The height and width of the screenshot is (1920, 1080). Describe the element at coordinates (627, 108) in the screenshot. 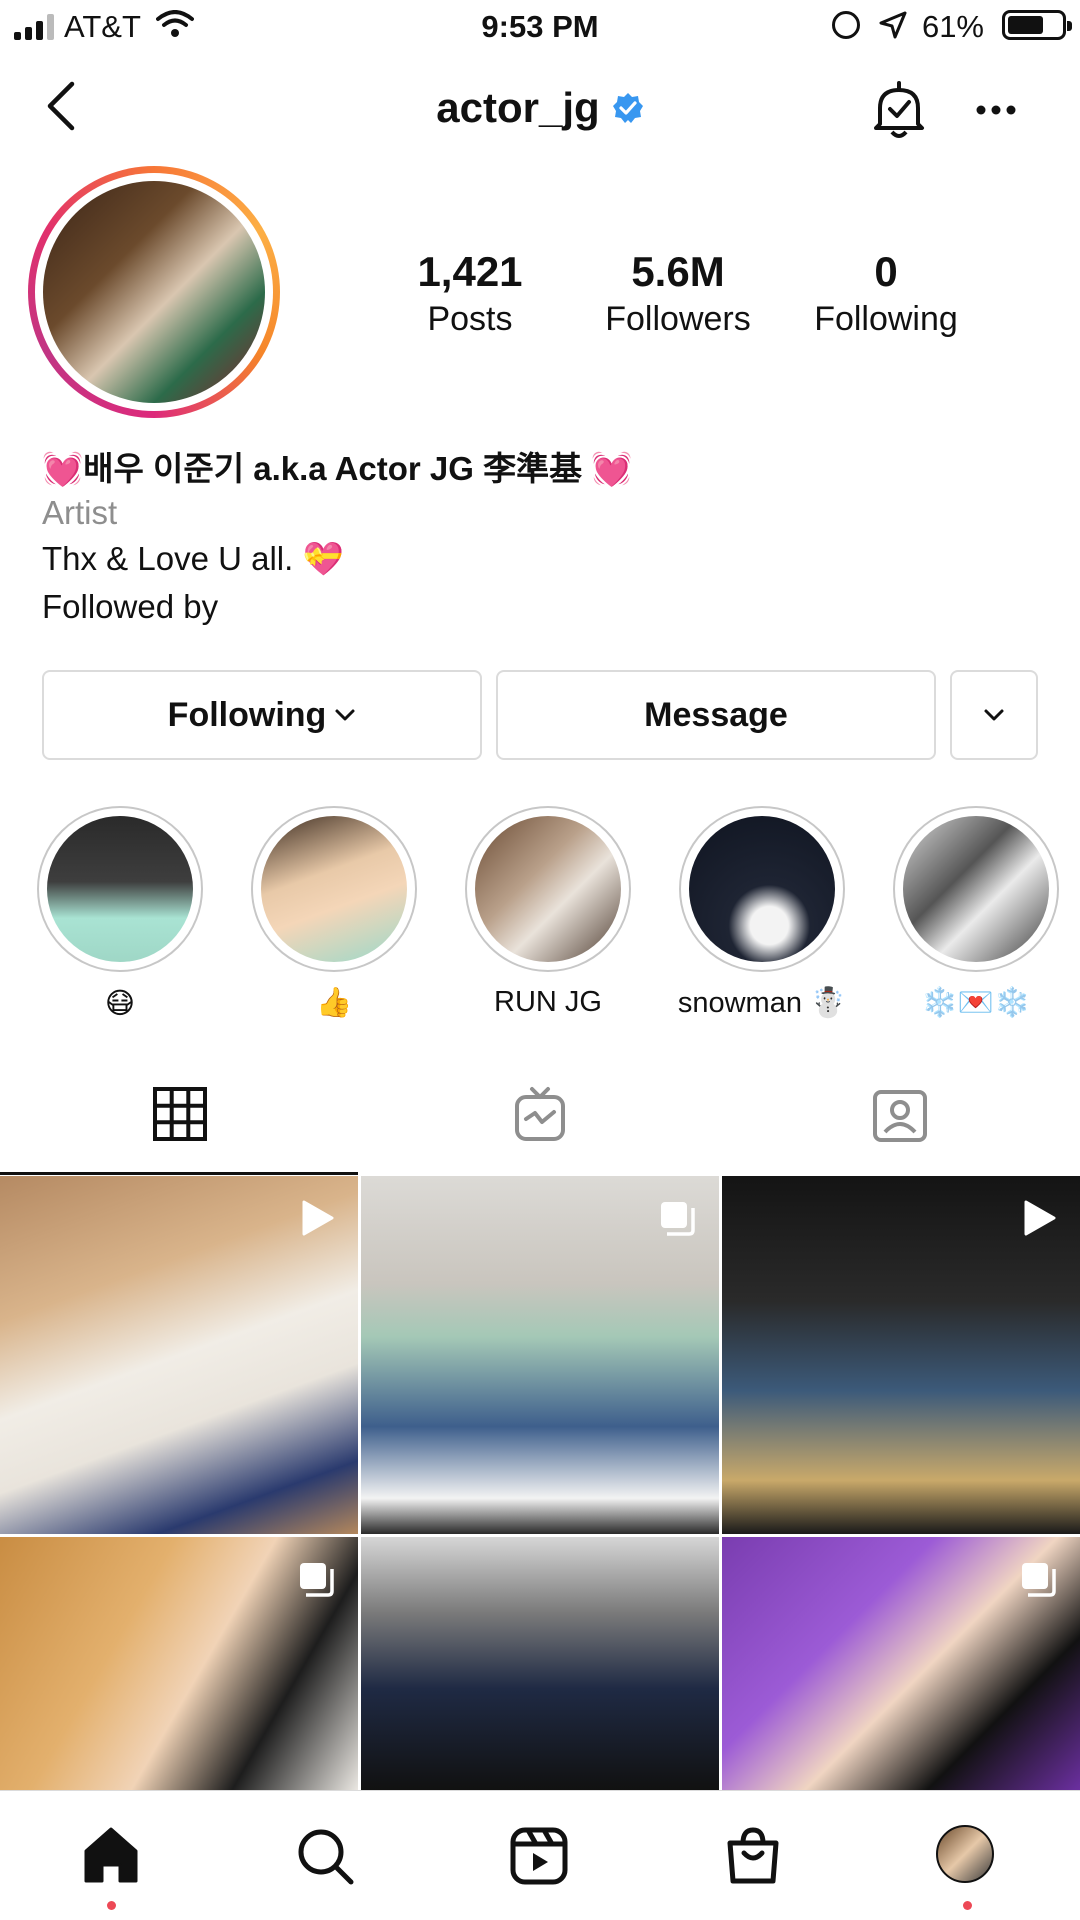

I see `verified-badge-icon` at that location.